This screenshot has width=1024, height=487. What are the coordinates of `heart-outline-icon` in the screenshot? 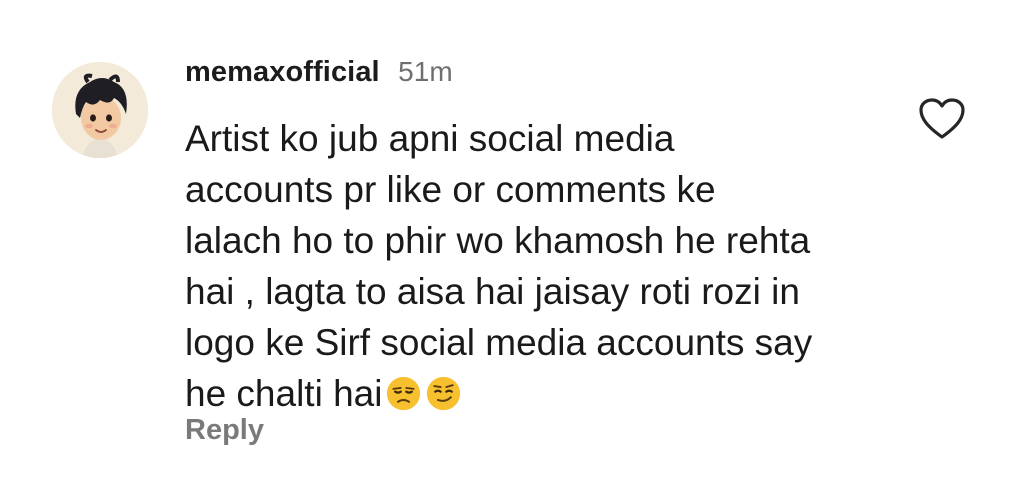 It's located at (942, 118).